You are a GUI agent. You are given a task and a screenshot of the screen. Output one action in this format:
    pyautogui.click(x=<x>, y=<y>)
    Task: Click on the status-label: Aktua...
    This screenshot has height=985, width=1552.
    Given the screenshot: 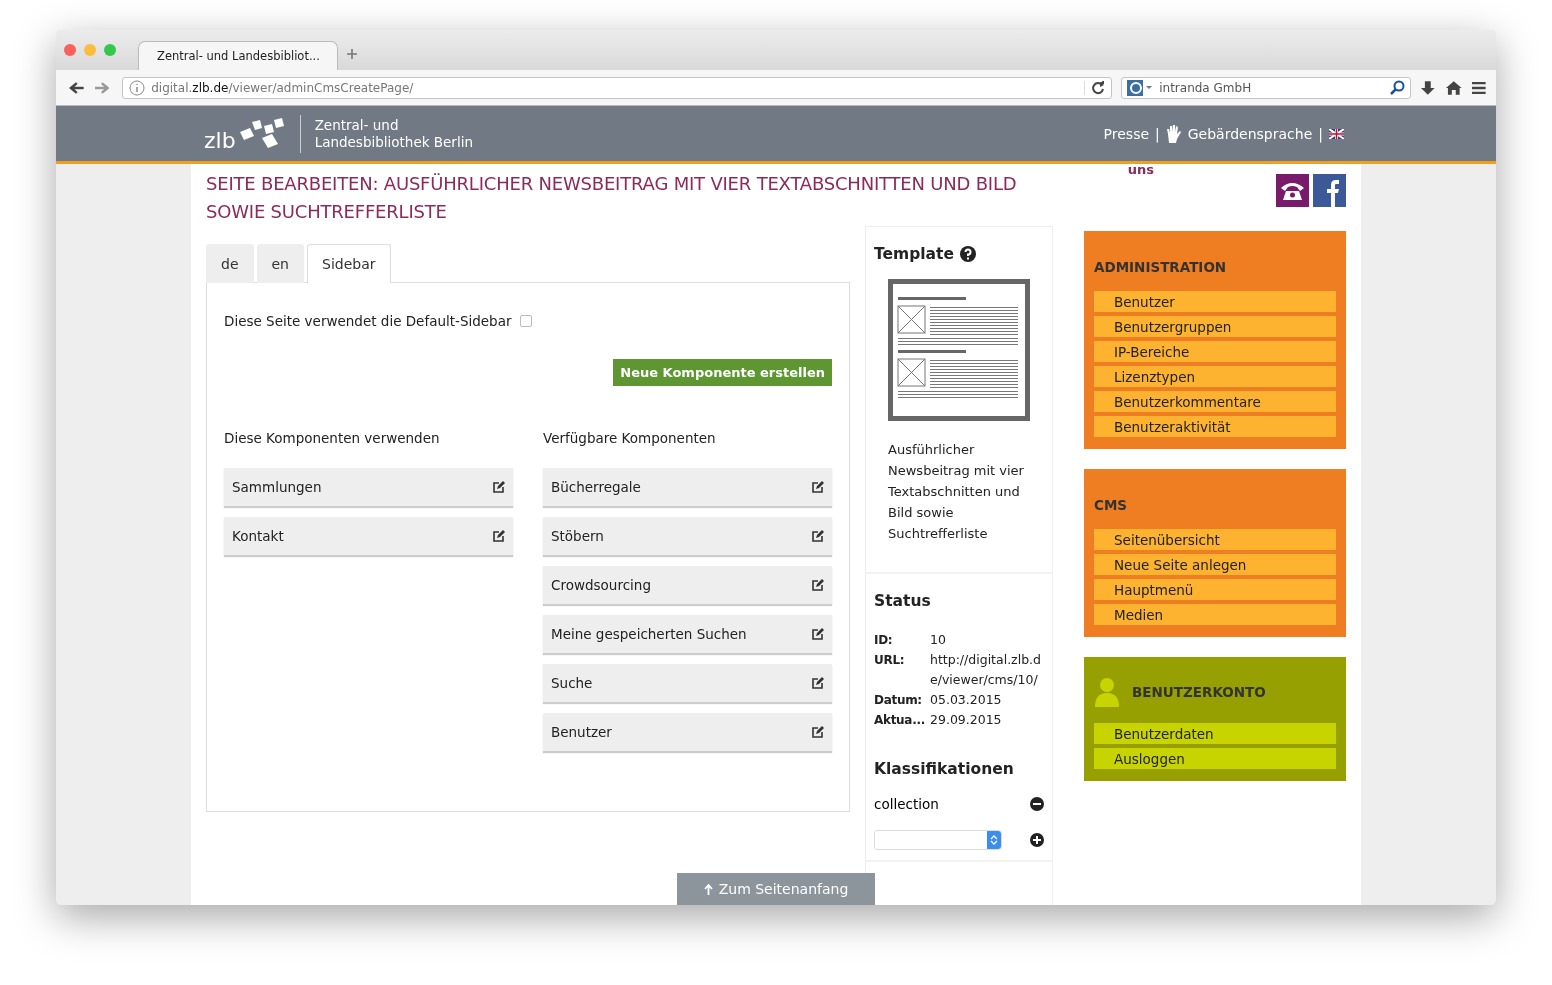 What is the action you would take?
    pyautogui.click(x=900, y=720)
    